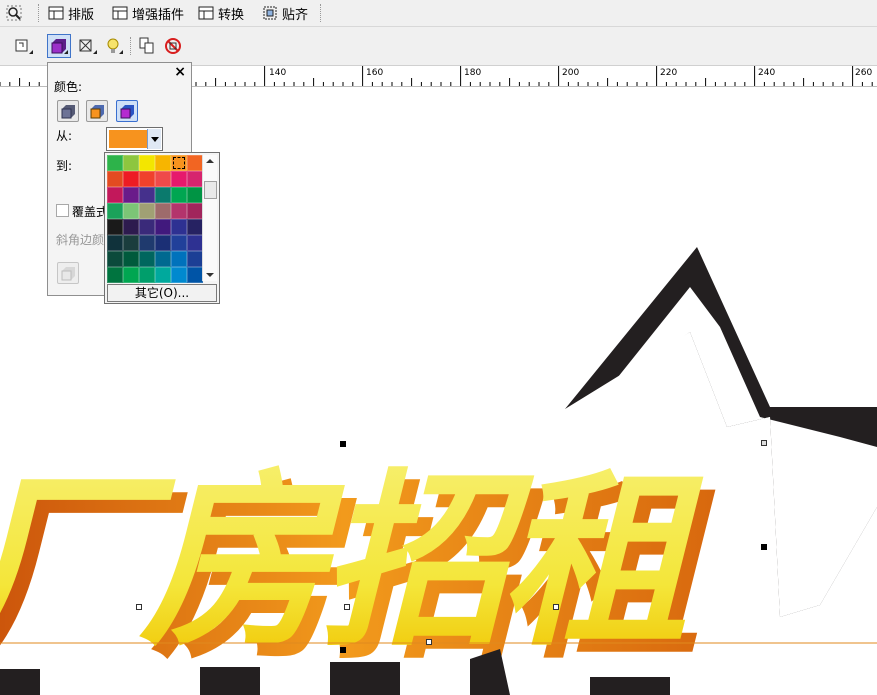 Image resolution: width=877 pixels, height=695 pixels. I want to click on ruler-label: 240, so click(767, 73).